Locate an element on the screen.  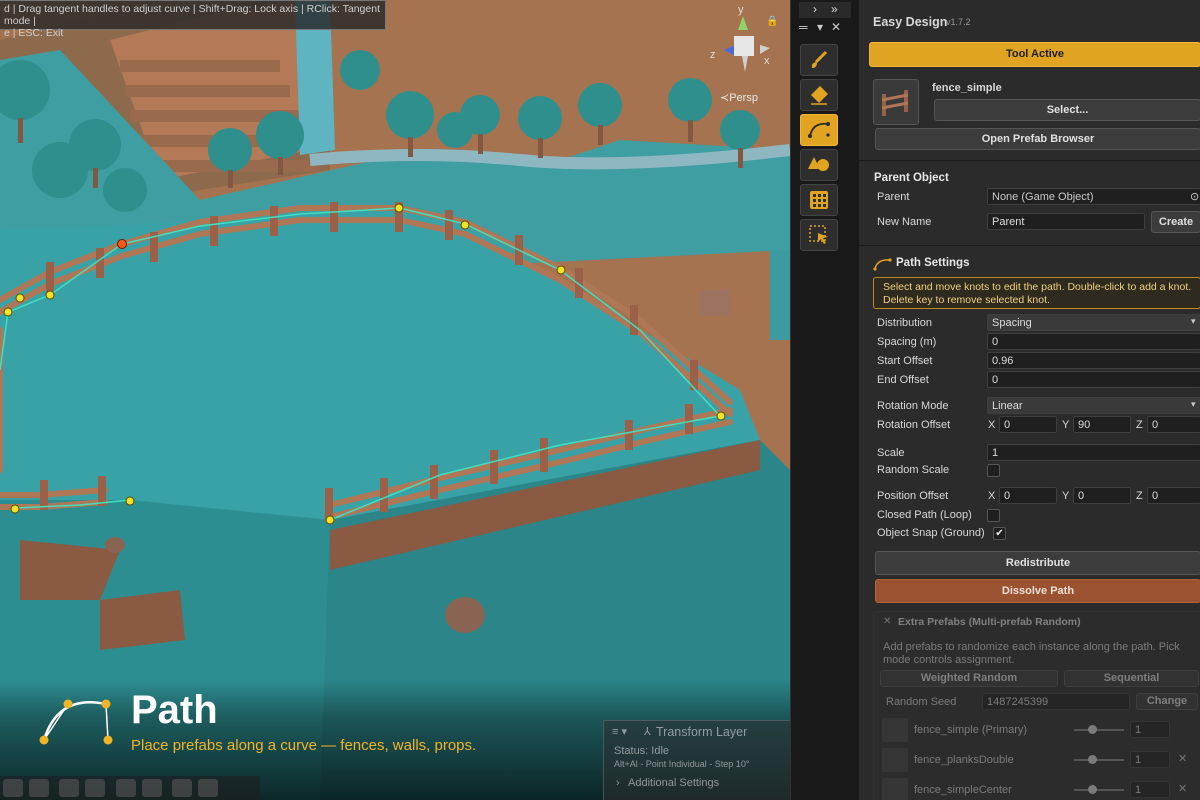
end-offset-input: 0 is located at coordinates (1093, 379).